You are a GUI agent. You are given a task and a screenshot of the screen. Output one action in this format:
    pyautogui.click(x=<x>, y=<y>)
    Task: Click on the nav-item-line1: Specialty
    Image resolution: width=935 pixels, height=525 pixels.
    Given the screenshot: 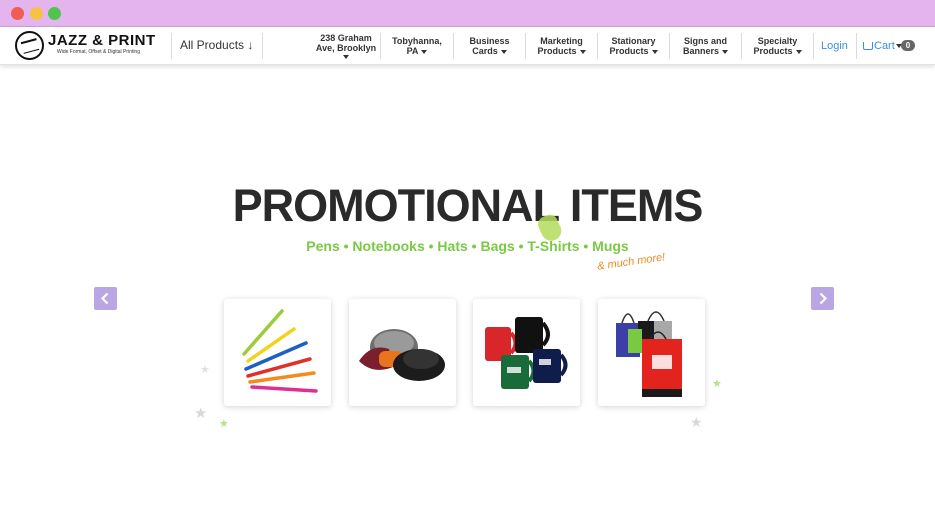 What is the action you would take?
    pyautogui.click(x=777, y=41)
    